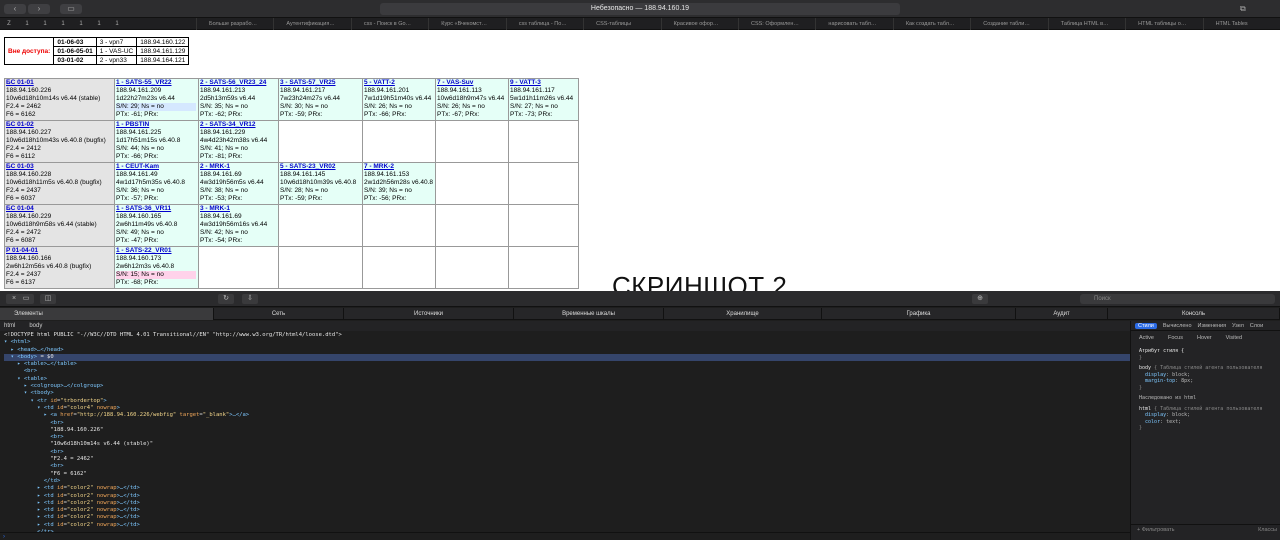 Image resolution: width=1280 pixels, height=541 pixels. What do you see at coordinates (48, 299) in the screenshot?
I see `split-icon: ◫` at bounding box center [48, 299].